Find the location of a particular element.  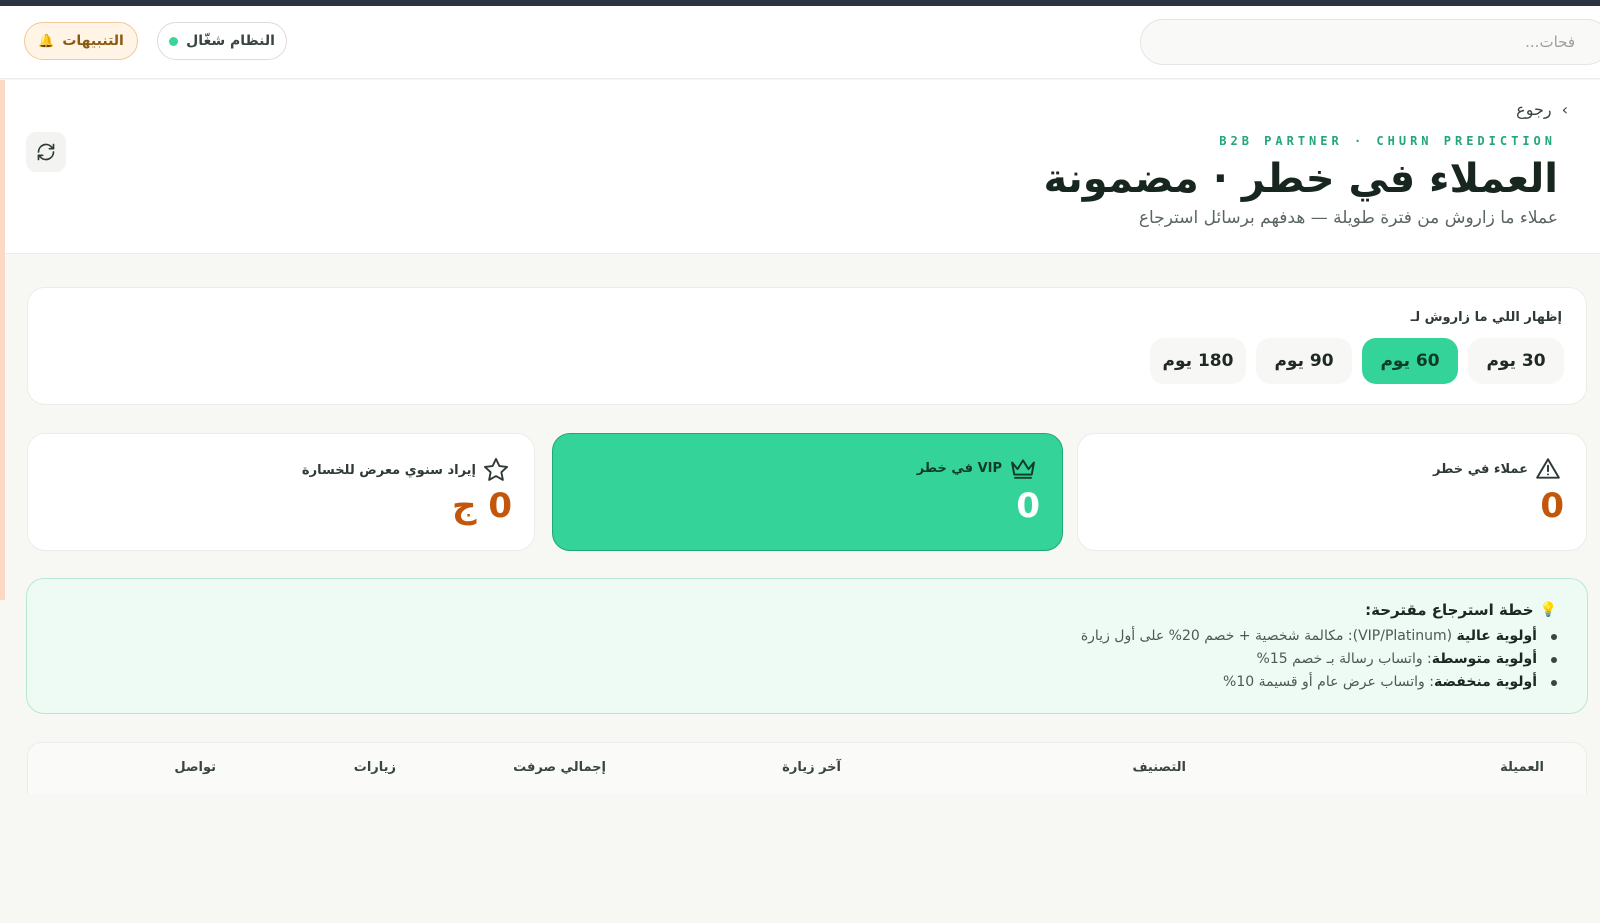

crown-icon is located at coordinates (1023, 469).